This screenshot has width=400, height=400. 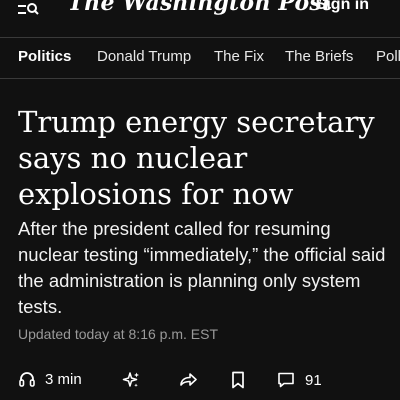 I want to click on ai-summary-button, so click(x=131, y=380).